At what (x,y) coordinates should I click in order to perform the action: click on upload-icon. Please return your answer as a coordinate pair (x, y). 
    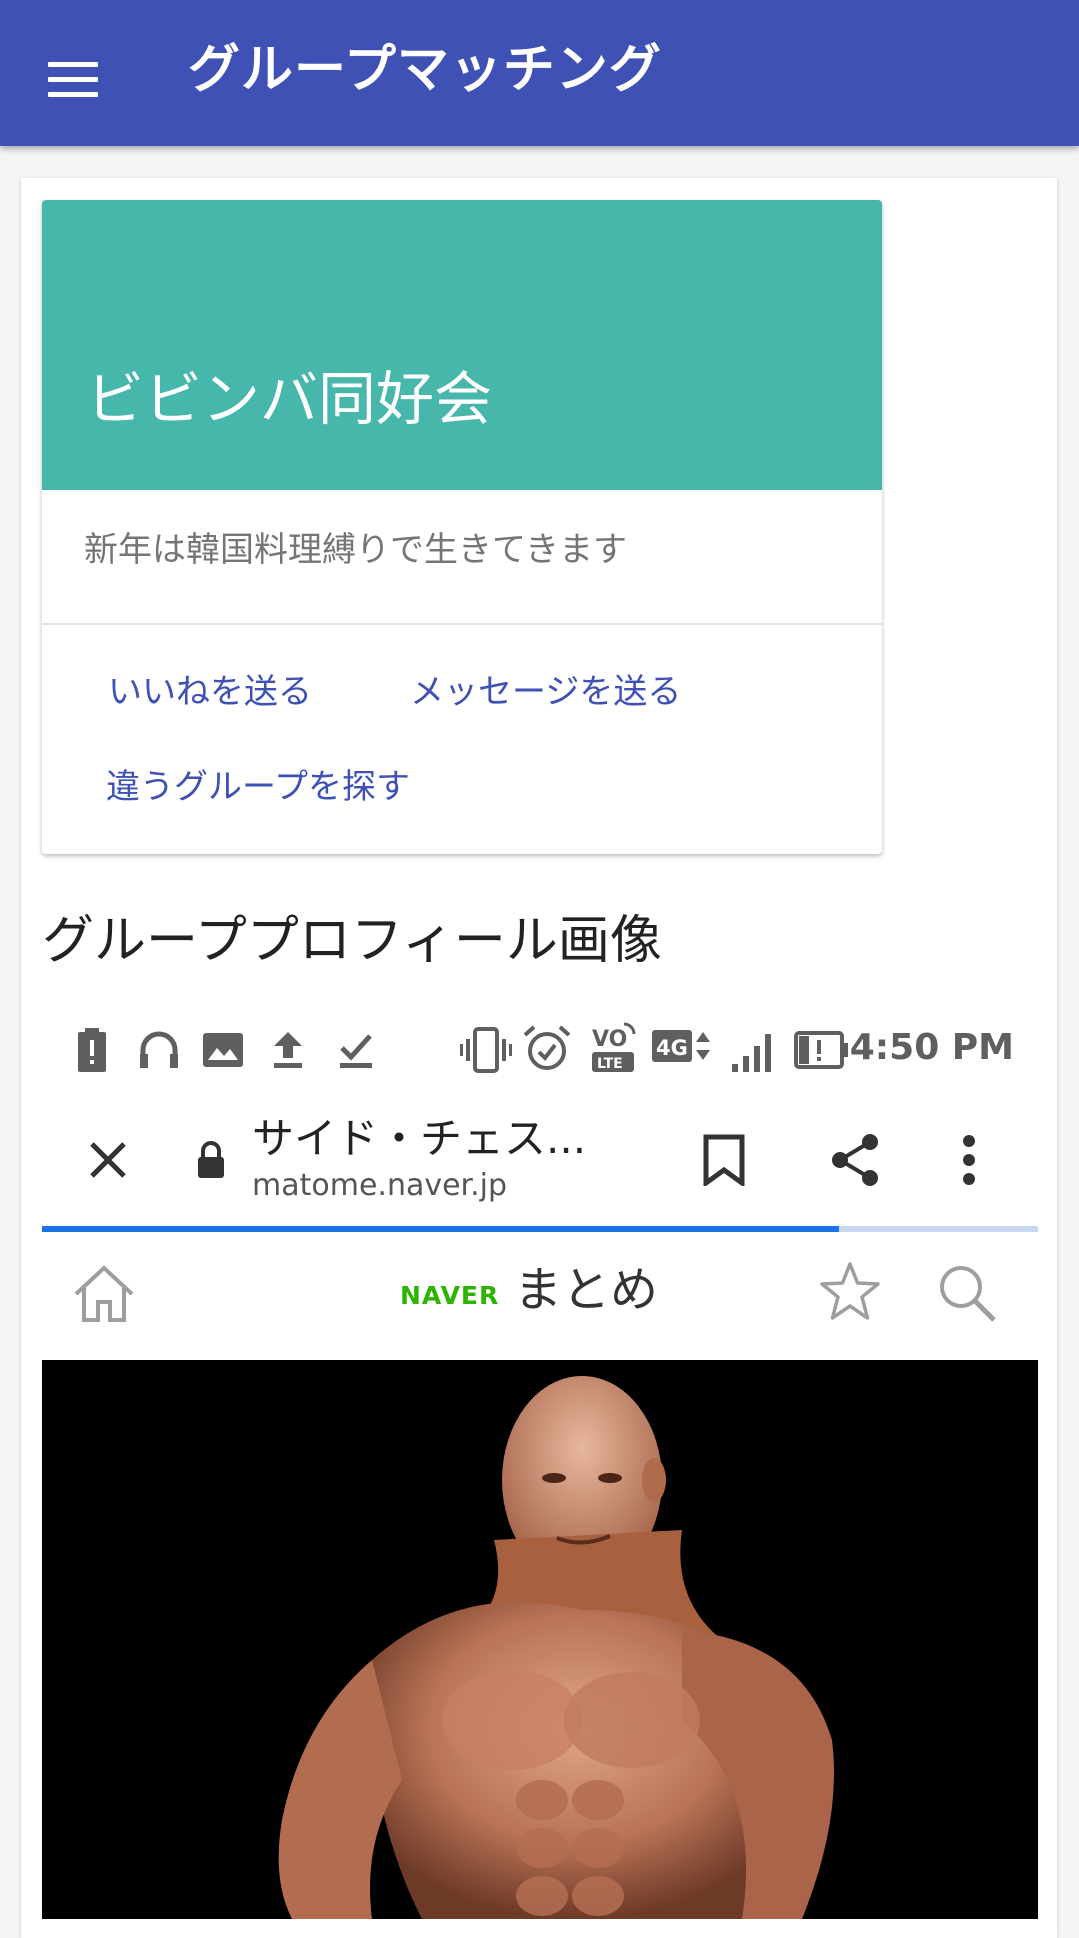
    Looking at the image, I should click on (288, 1050).